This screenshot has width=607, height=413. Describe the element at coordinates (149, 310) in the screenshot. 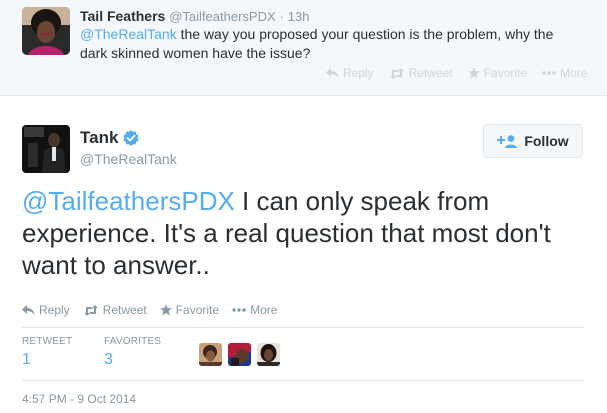

I see `main-tweet-actions: Reply Retweet Favorite More` at that location.